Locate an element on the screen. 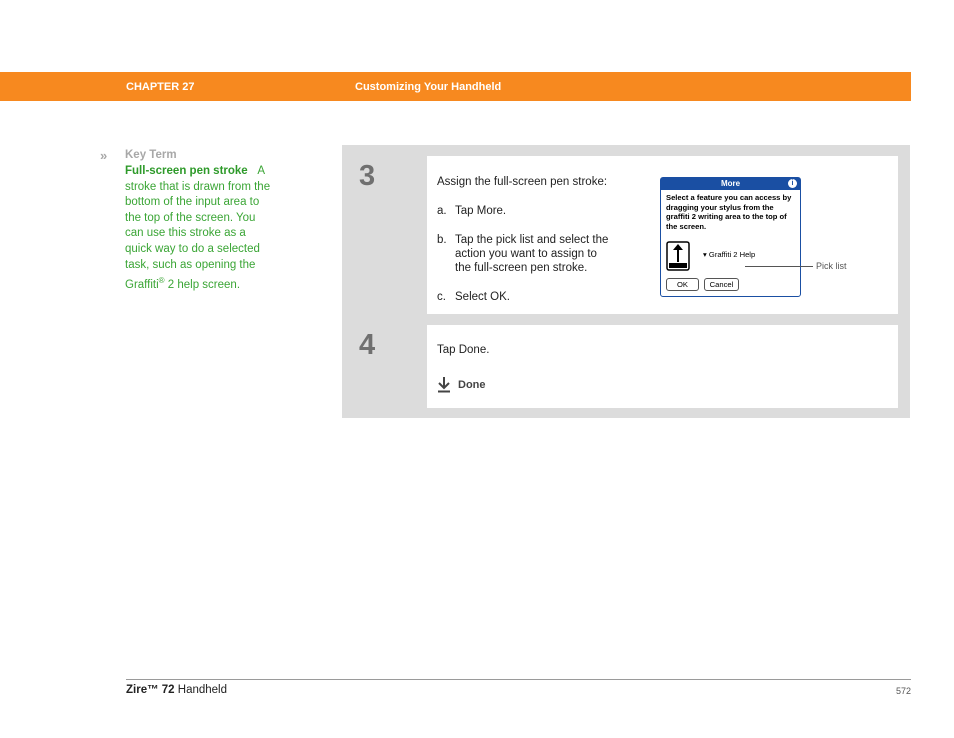 This screenshot has height=738, width=954. dialog-title: More is located at coordinates (730, 184).